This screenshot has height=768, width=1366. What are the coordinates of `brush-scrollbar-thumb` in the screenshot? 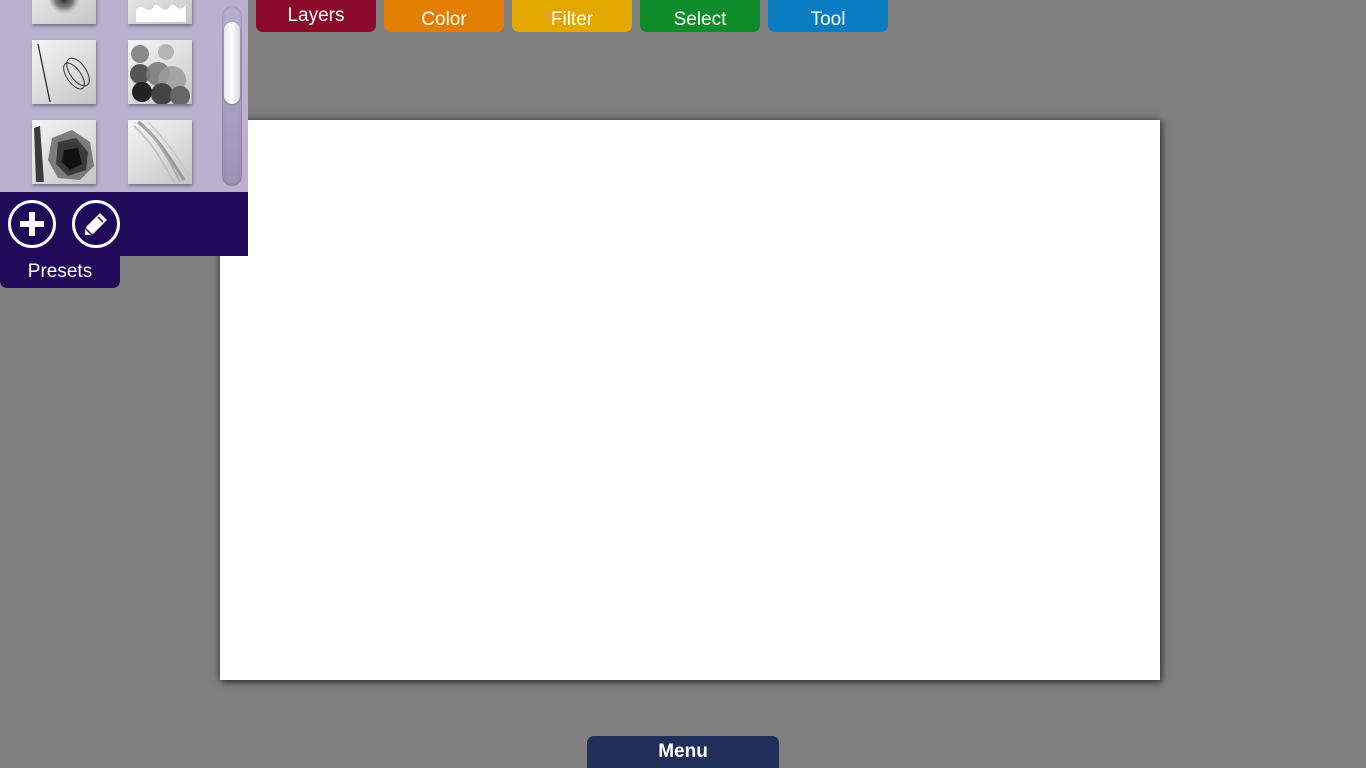 It's located at (232, 63).